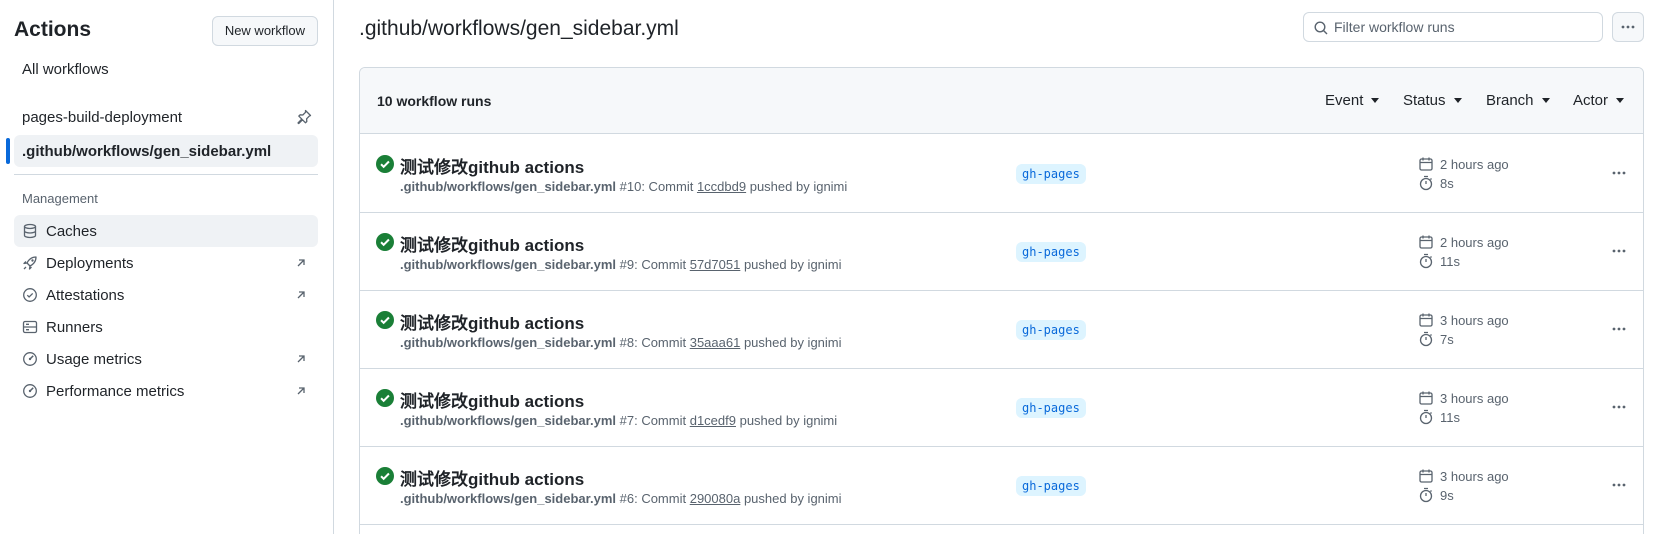  What do you see at coordinates (166, 31) in the screenshot?
I see `sidebar-header: Actions New workflow` at bounding box center [166, 31].